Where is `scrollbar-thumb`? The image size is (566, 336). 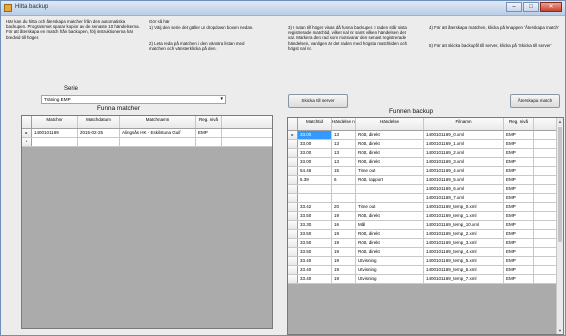 scrollbar-thumb is located at coordinates (560, 184).